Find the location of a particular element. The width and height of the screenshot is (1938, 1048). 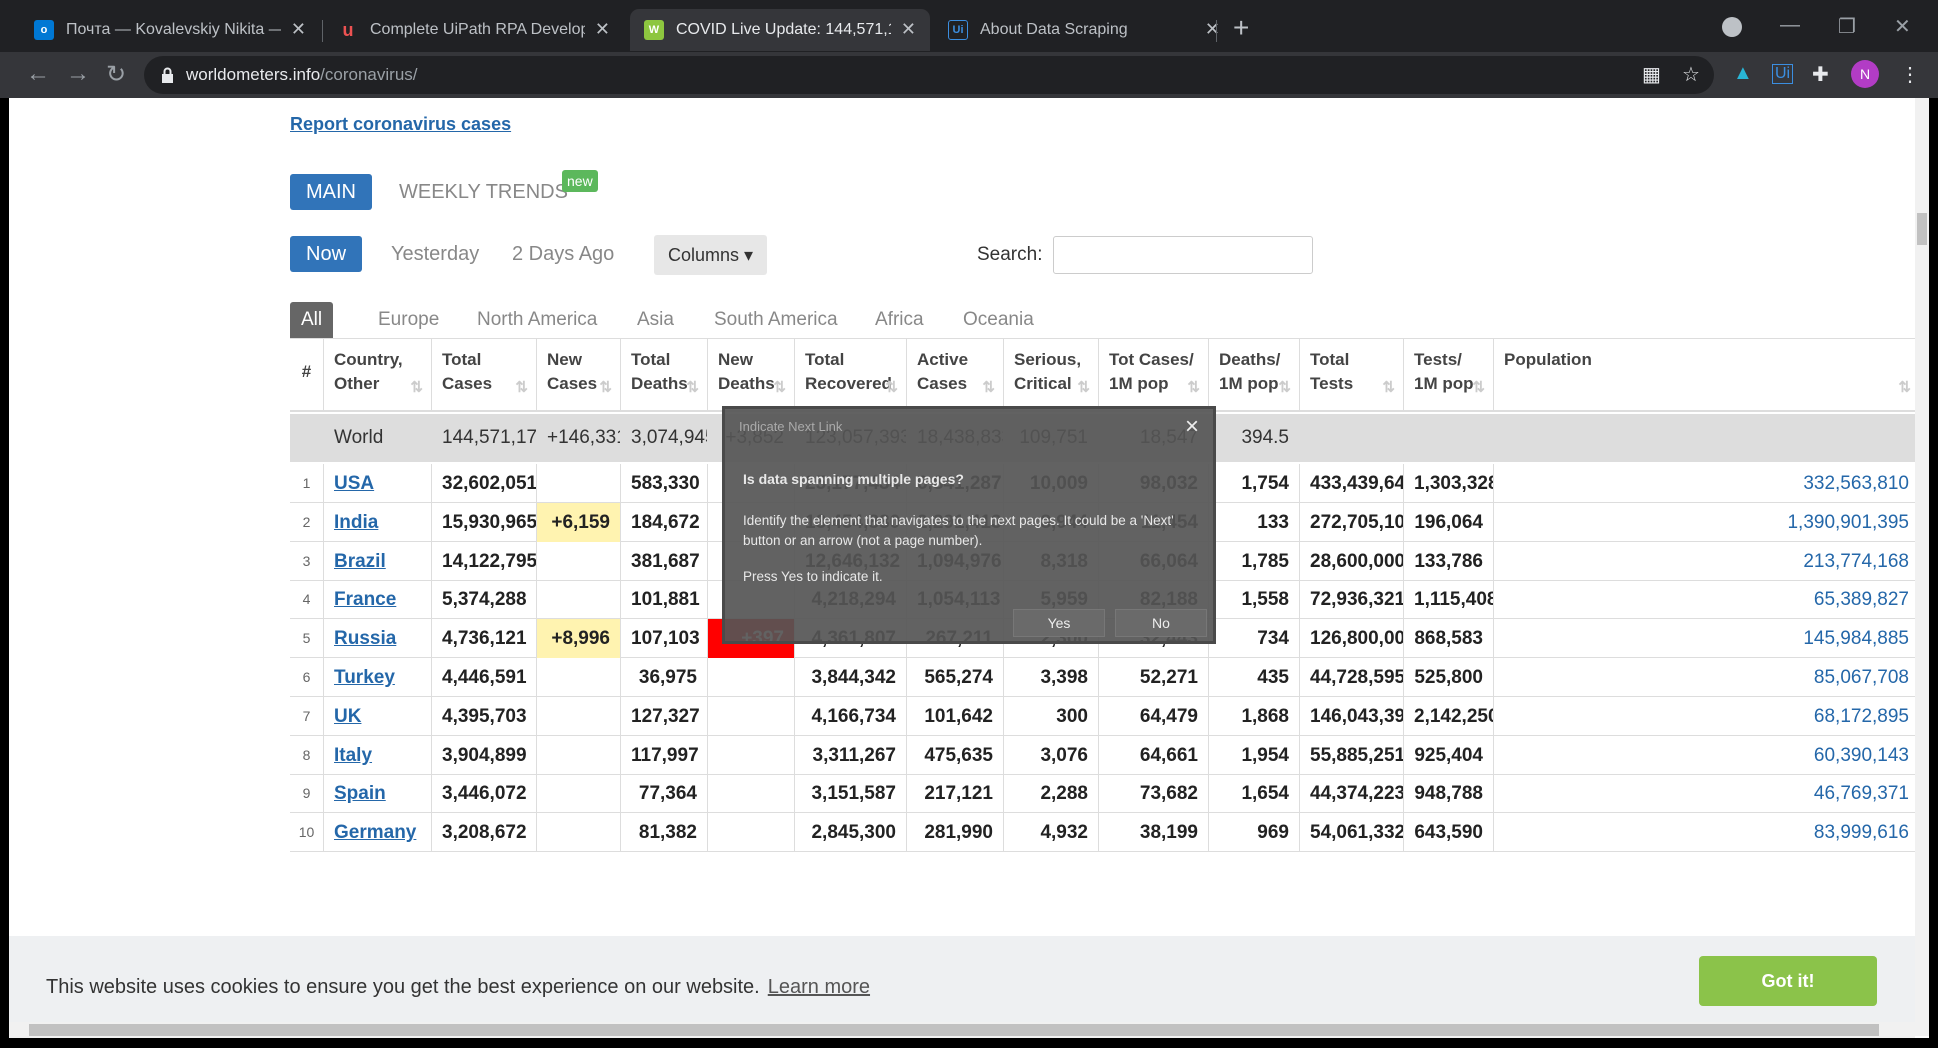

country-link: UK is located at coordinates (347, 716).